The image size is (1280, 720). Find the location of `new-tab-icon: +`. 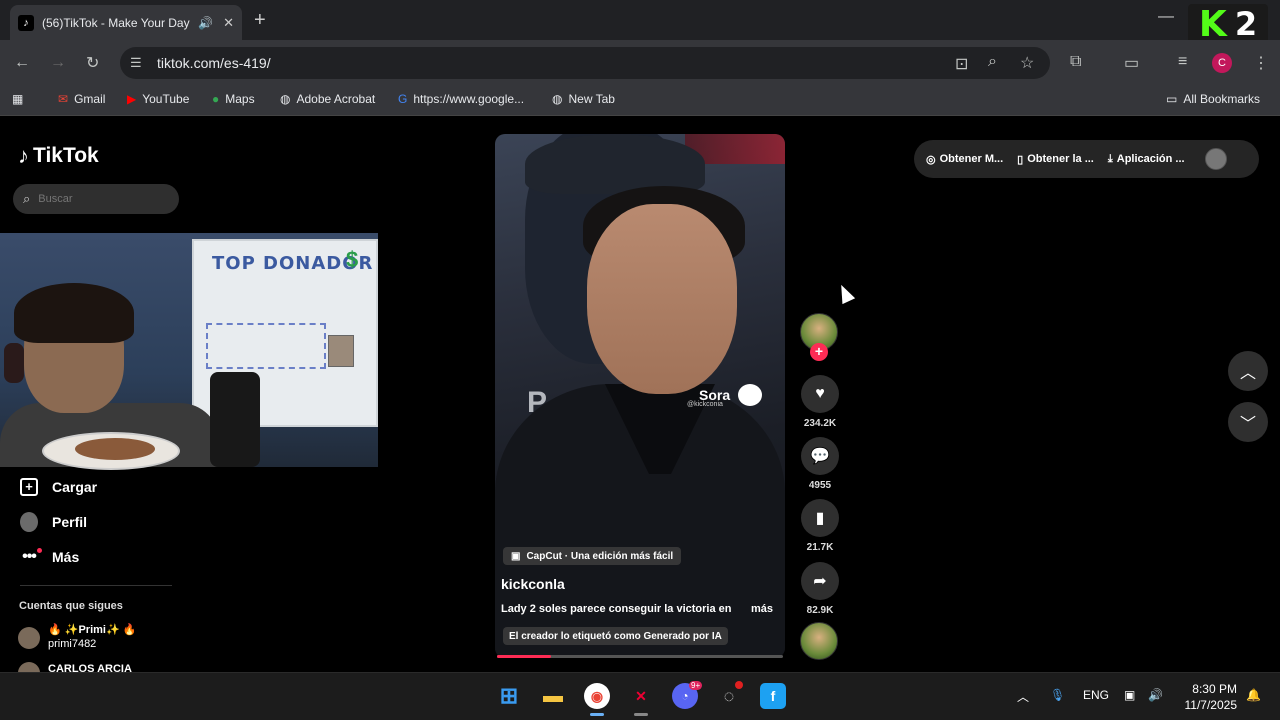

new-tab-icon: + is located at coordinates (260, 20).